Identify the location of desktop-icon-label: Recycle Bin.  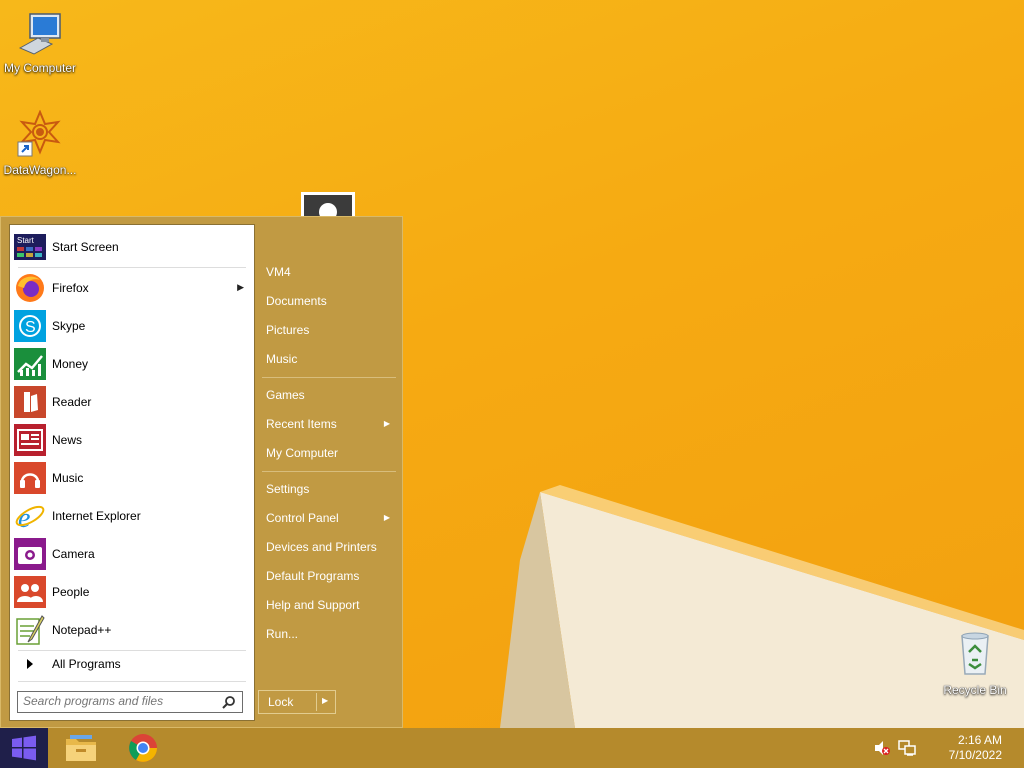
(975, 690).